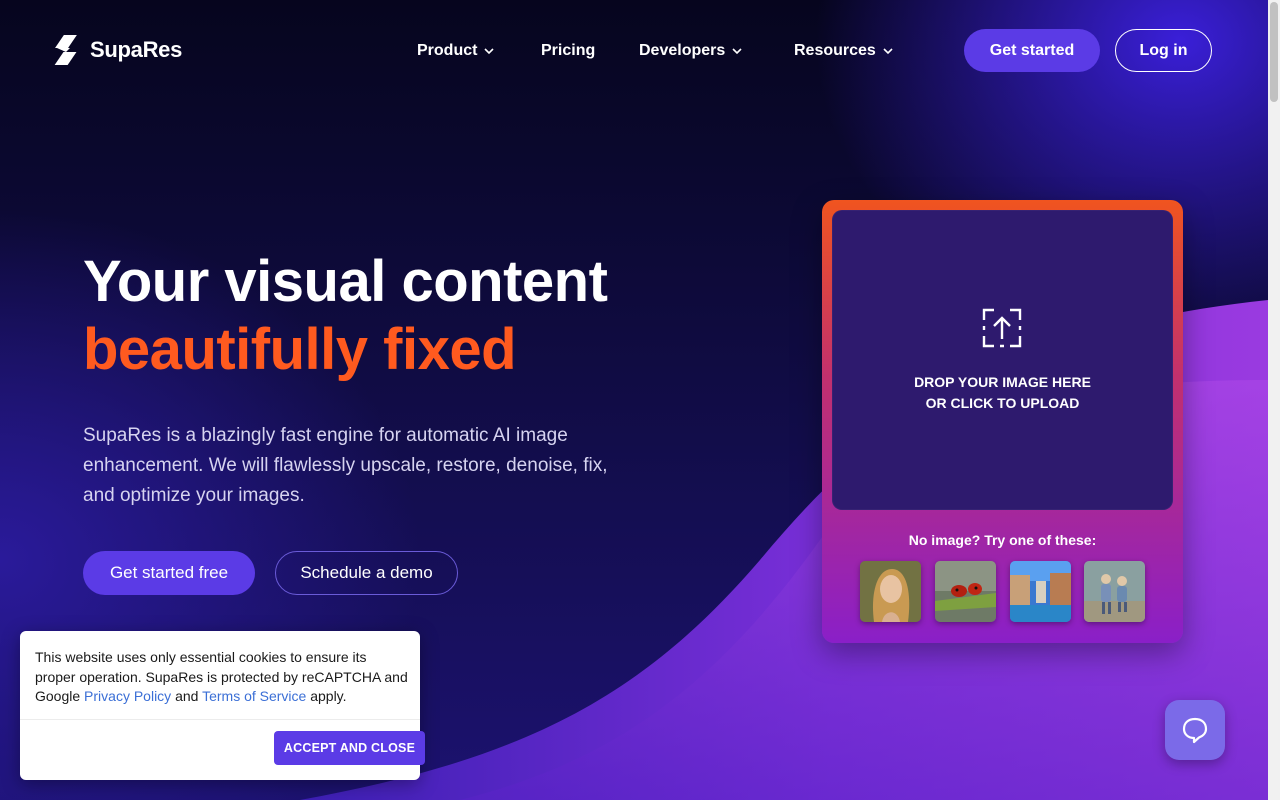 This screenshot has width=1280, height=800. I want to click on brand-logo: SupaRes, so click(117, 50).